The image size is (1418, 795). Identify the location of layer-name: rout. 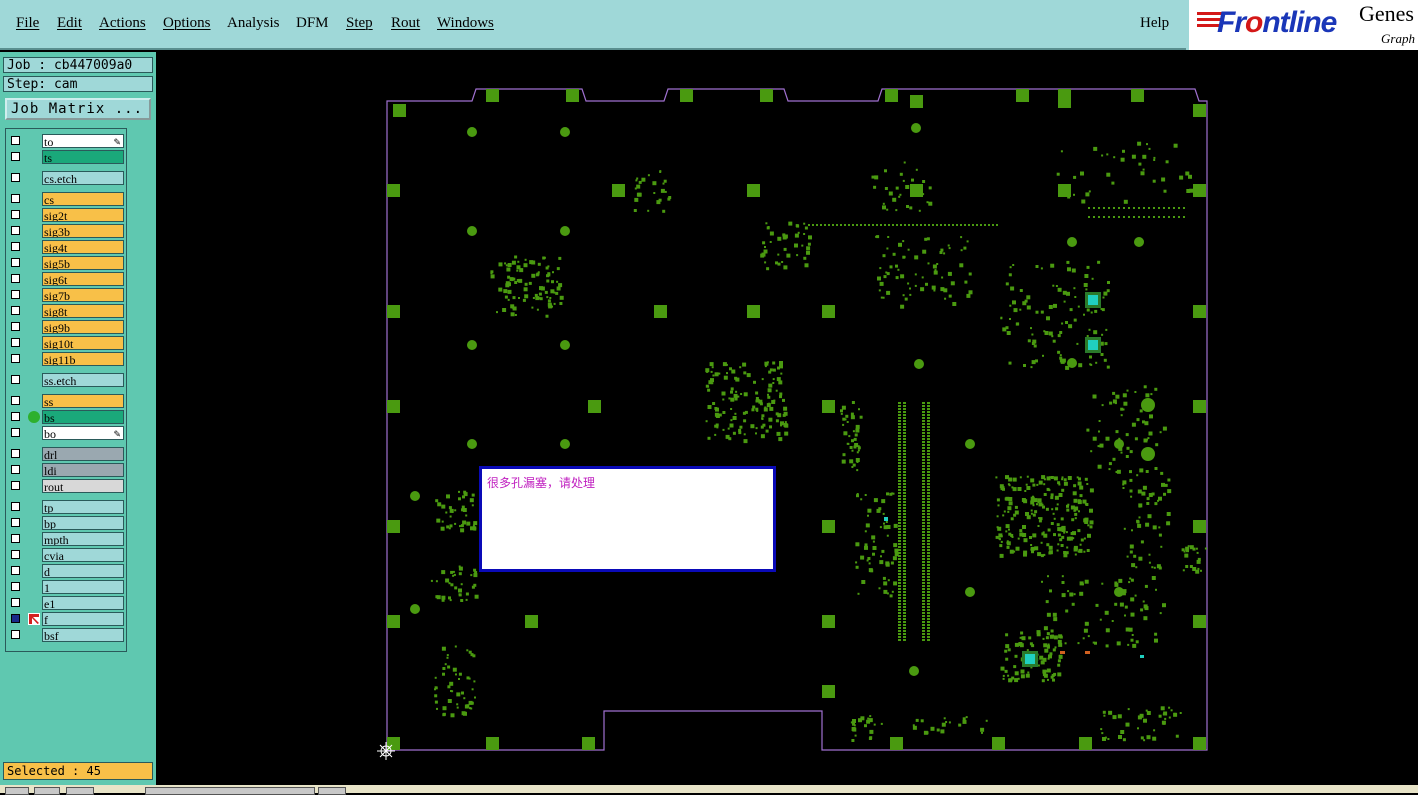
(83, 486).